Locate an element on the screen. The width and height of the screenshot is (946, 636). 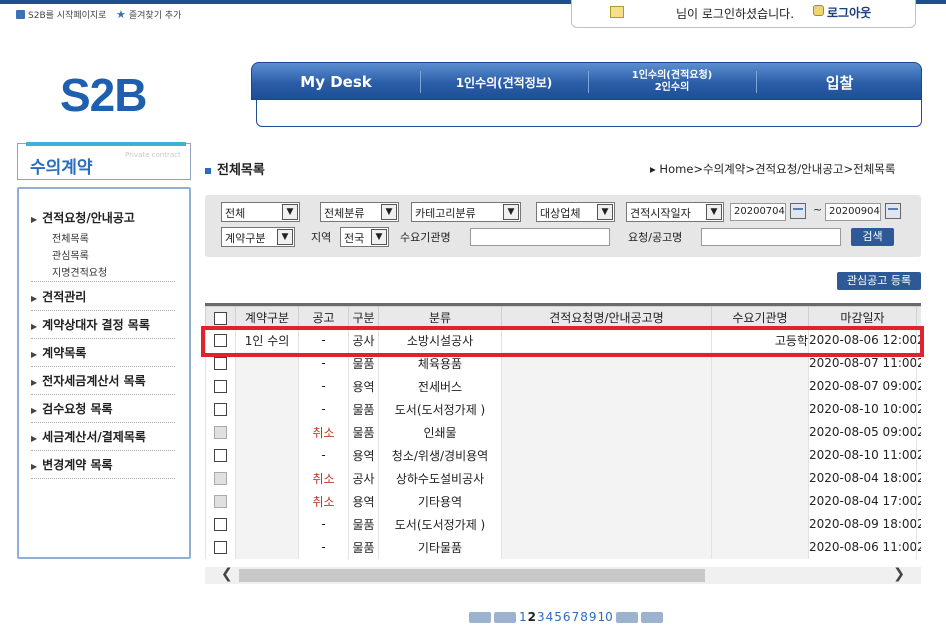
favorite-link: ★ 즐겨찾기 추가 is located at coordinates (148, 14).